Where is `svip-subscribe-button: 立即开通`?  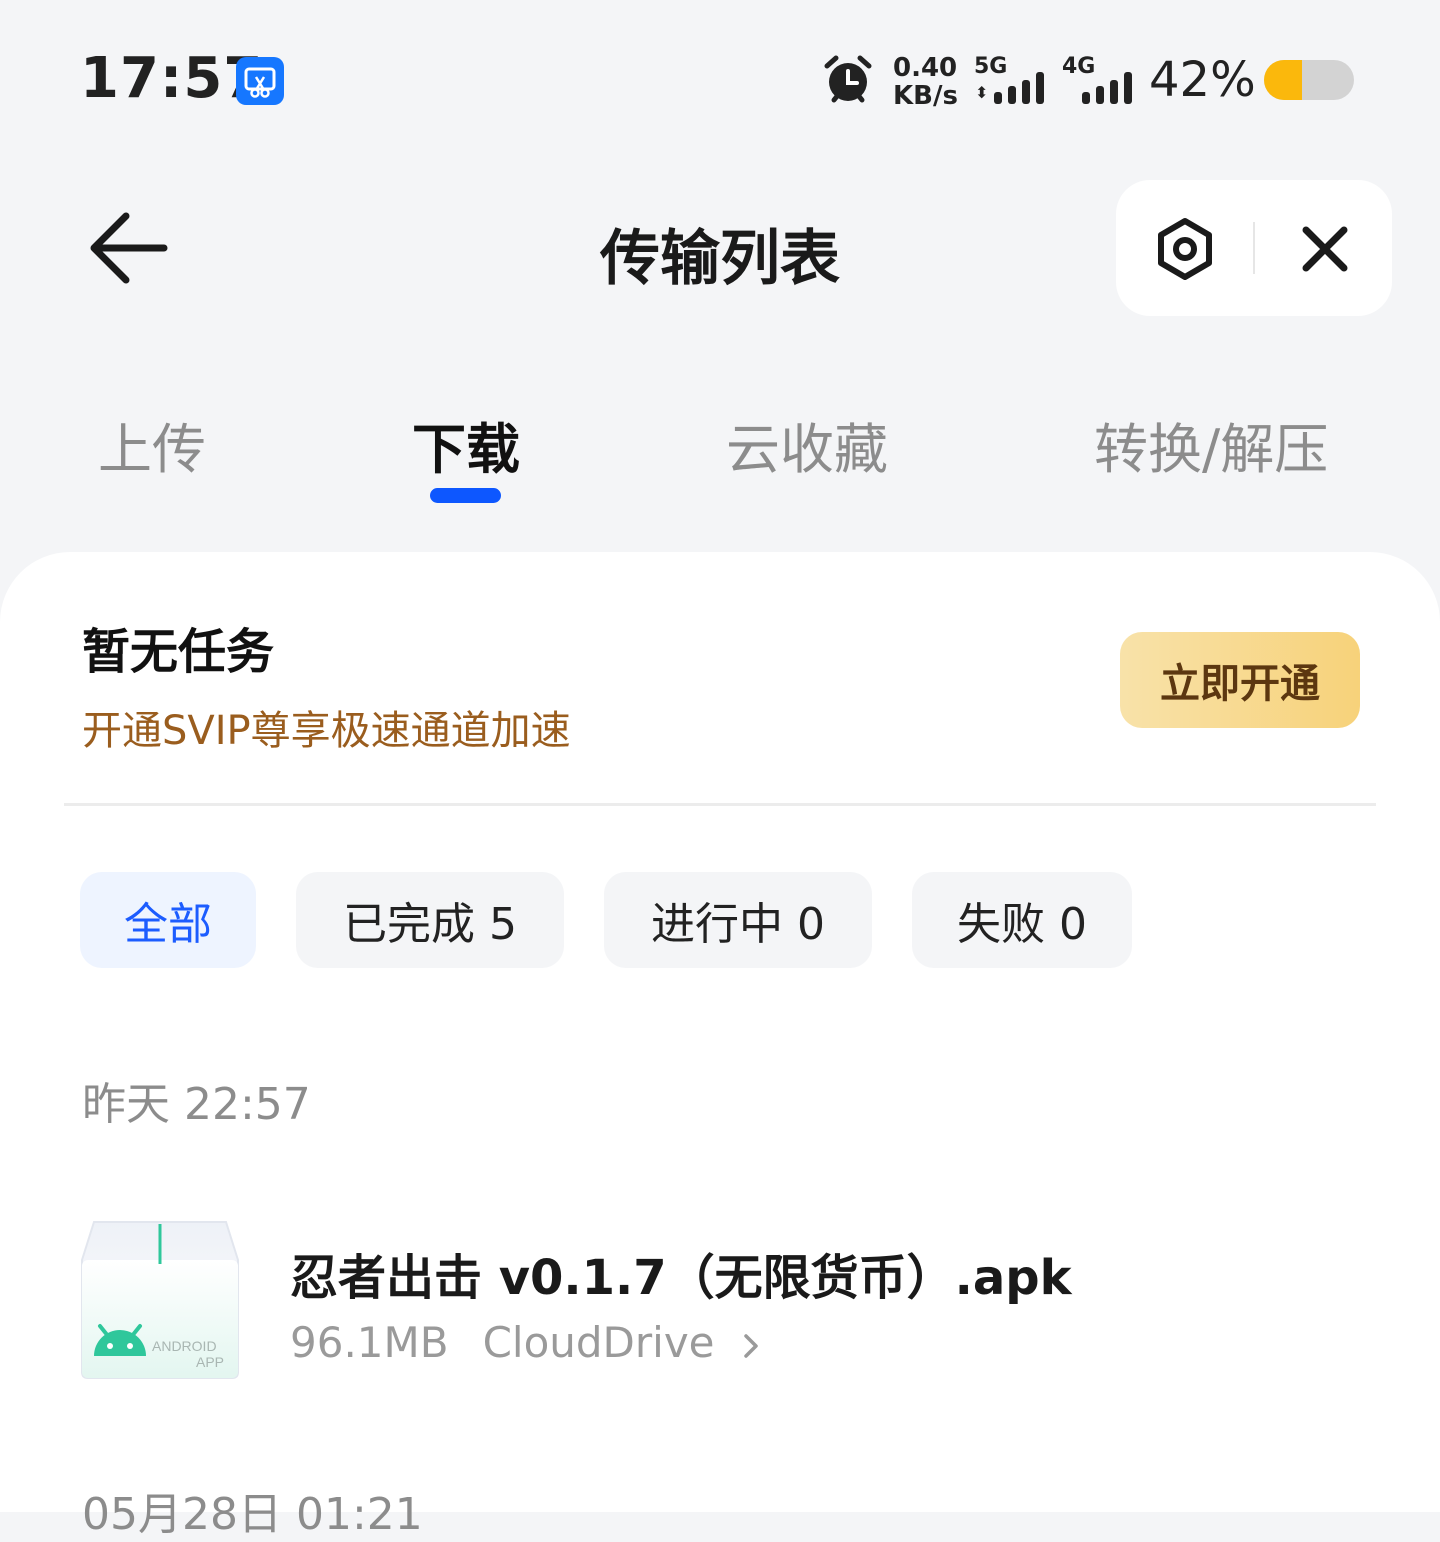
svip-subscribe-button: 立即开通 is located at coordinates (1240, 680).